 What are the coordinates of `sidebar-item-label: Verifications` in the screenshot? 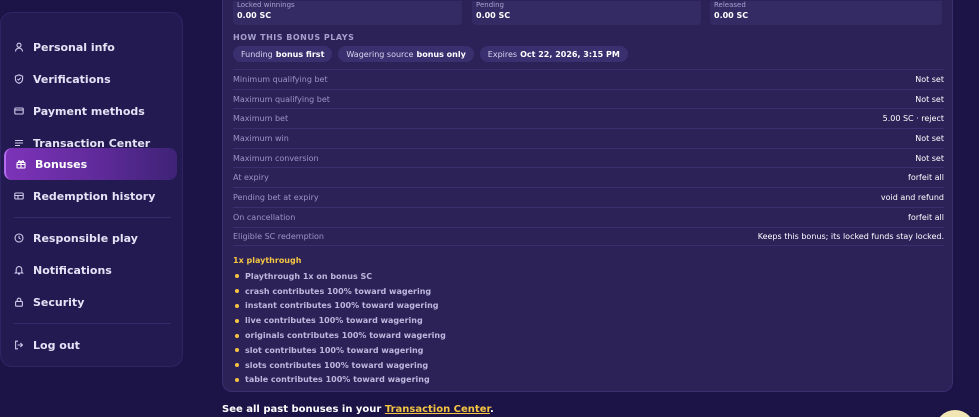 It's located at (72, 79).